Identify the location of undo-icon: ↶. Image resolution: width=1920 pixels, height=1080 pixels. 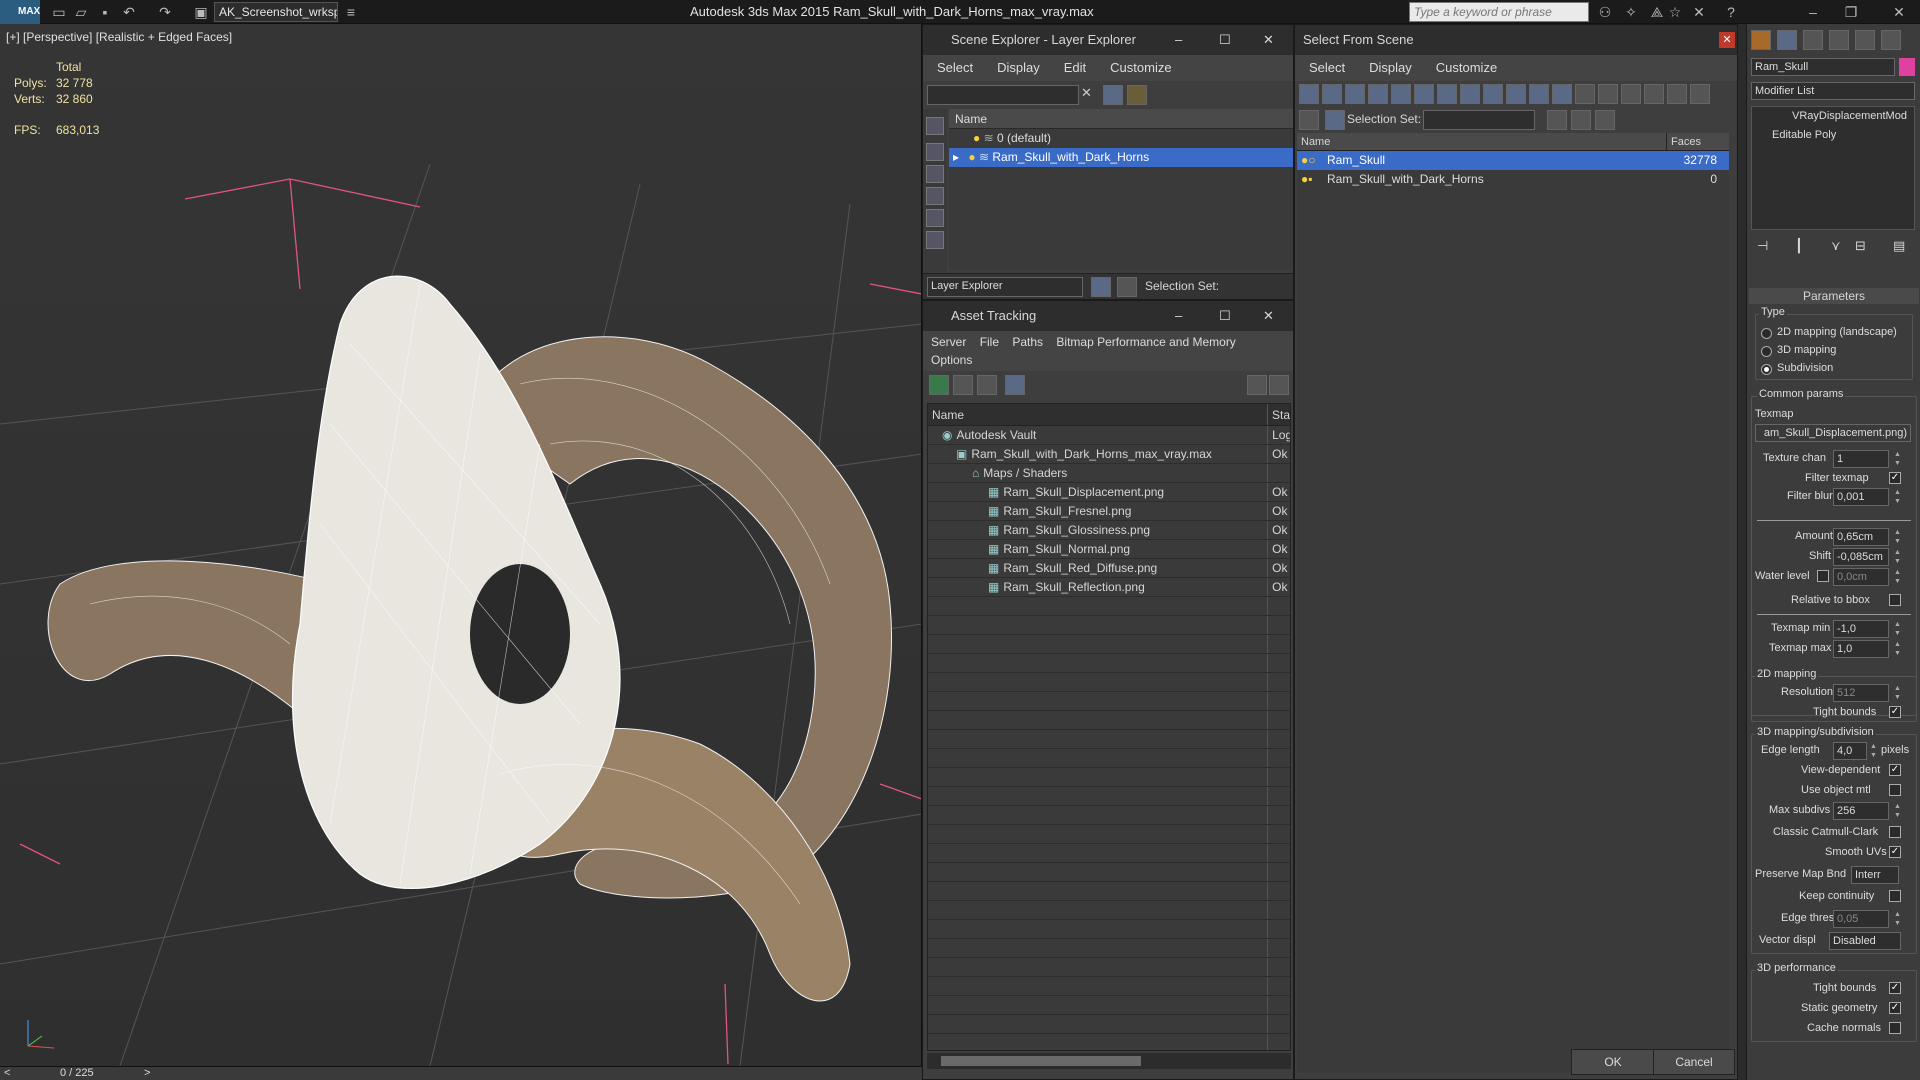
(129, 12).